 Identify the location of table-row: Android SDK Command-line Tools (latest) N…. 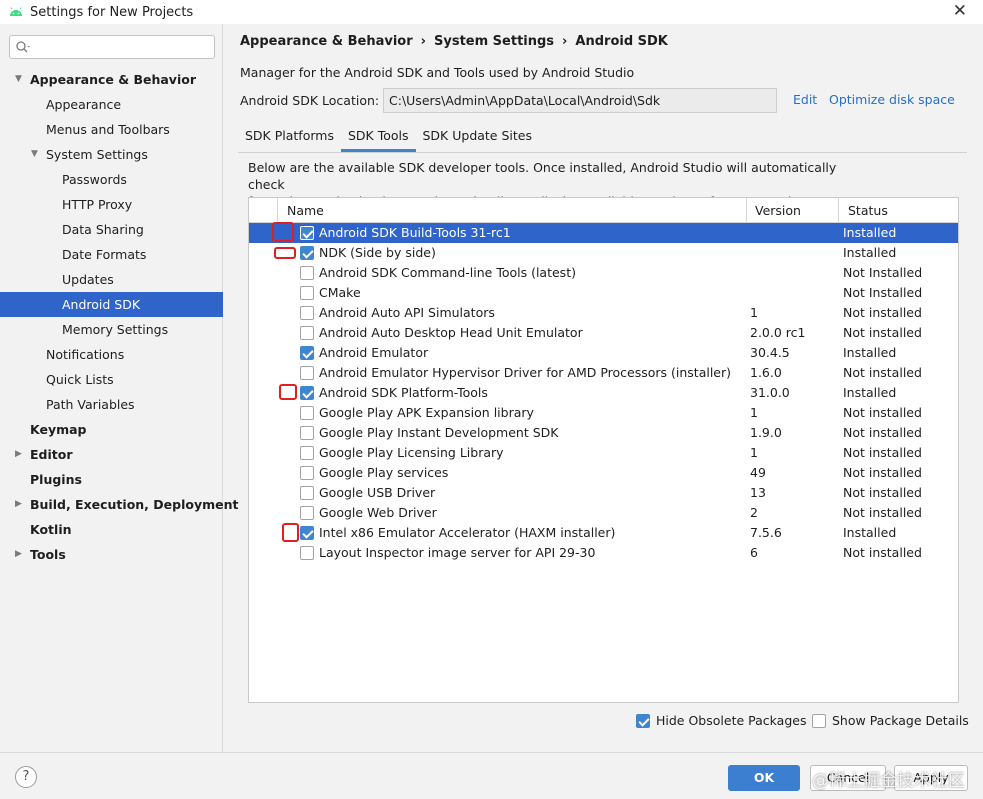
(603, 273).